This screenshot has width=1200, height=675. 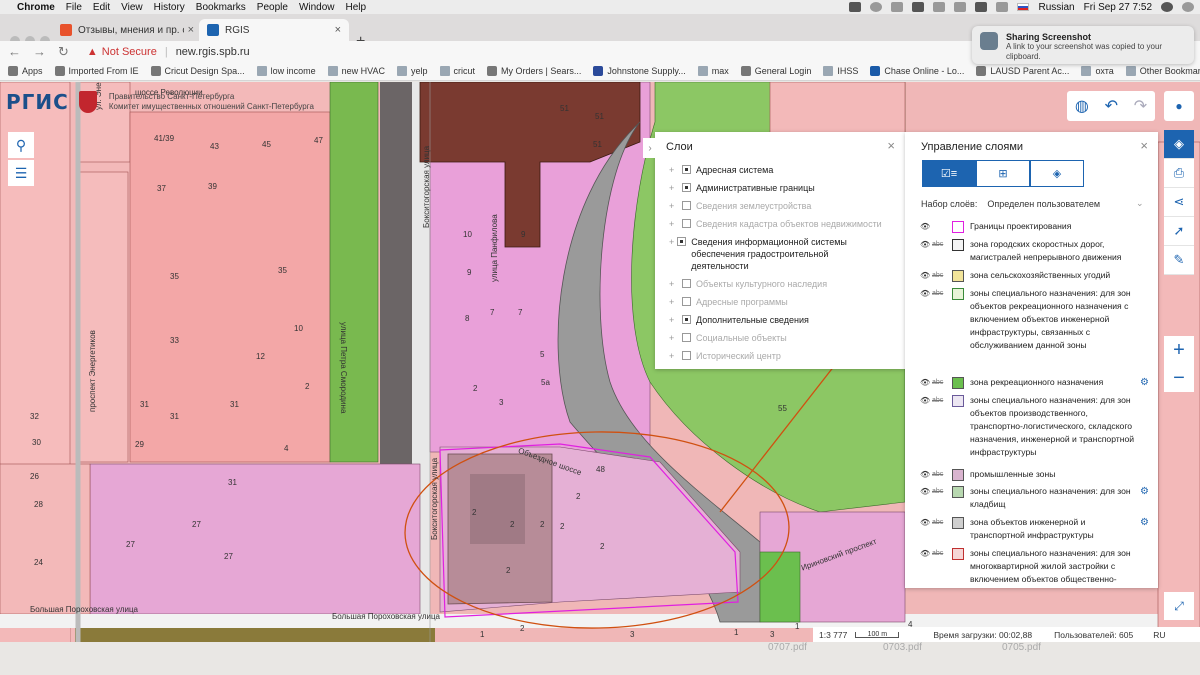 I want to click on bookmark-apps: Apps, so click(x=25, y=71).